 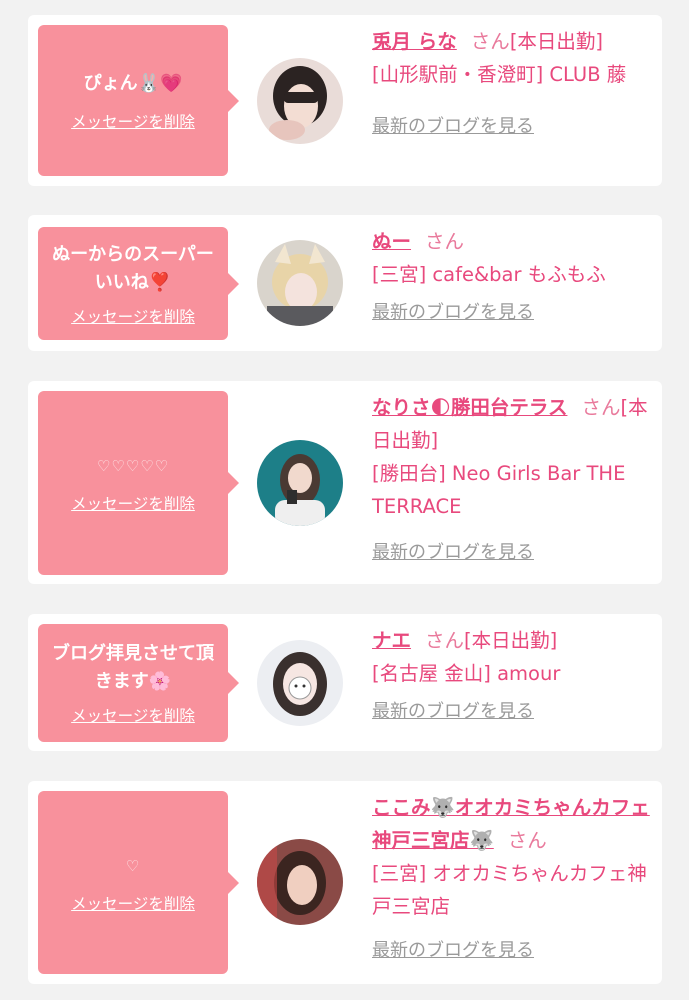 What do you see at coordinates (138, 882) in the screenshot?
I see `message-bubble: ♡ メッセージを削除` at bounding box center [138, 882].